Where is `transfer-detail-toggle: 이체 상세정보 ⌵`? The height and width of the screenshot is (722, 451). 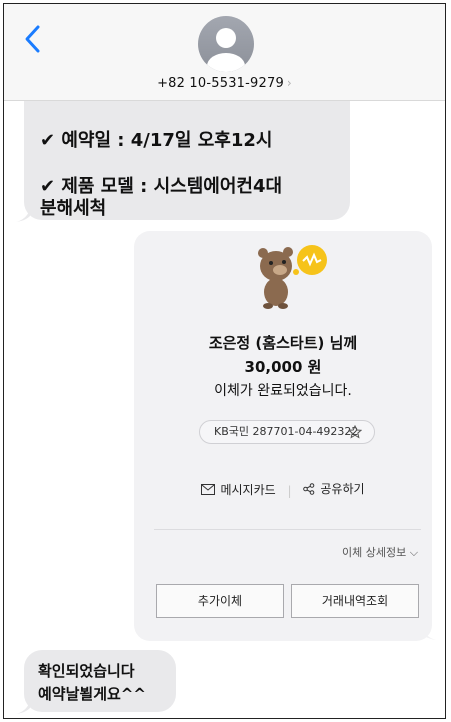
transfer-detail-toggle: 이체 상세정보 ⌵ is located at coordinates (380, 552).